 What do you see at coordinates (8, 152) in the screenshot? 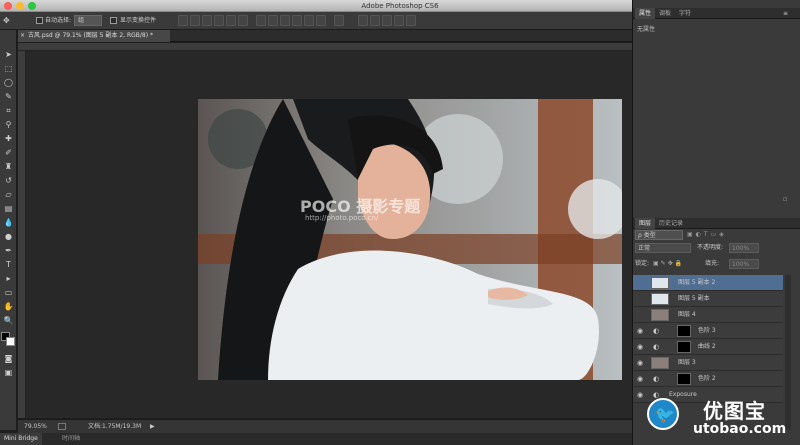
I see `brush-tool-icon: ✐` at bounding box center [8, 152].